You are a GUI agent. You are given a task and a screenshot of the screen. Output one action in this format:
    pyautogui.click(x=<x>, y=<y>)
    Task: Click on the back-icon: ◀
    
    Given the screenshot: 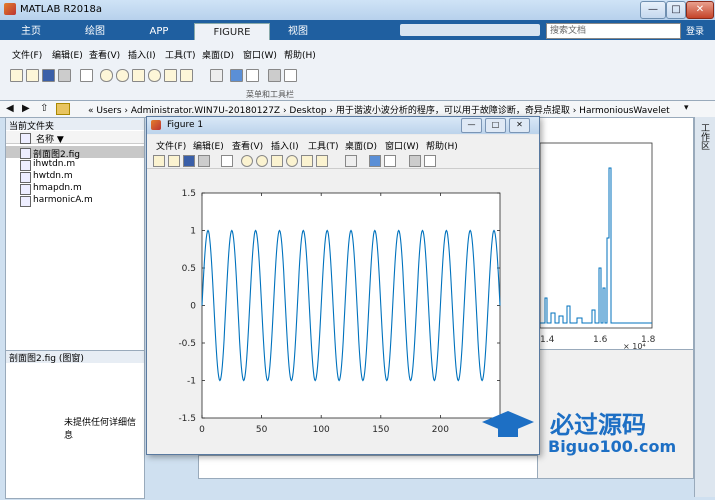 What is the action you would take?
    pyautogui.click(x=10, y=108)
    